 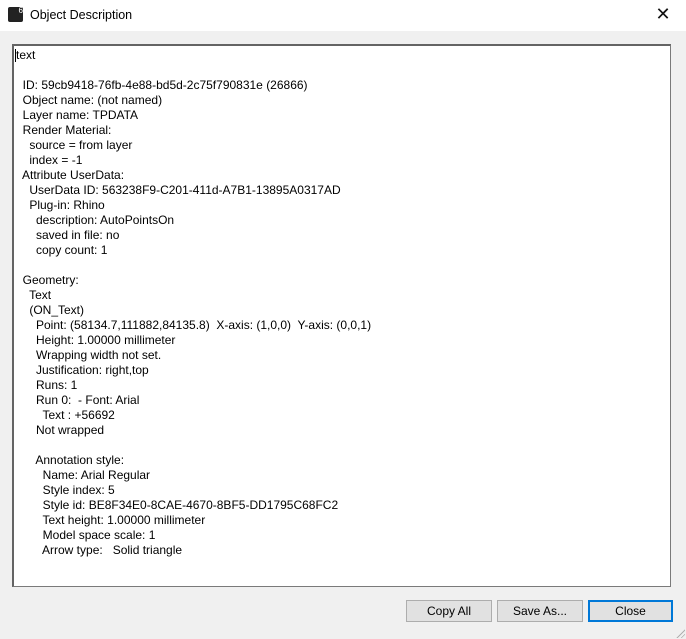 I want to click on description-line: Style index: 5, so click(x=65, y=490).